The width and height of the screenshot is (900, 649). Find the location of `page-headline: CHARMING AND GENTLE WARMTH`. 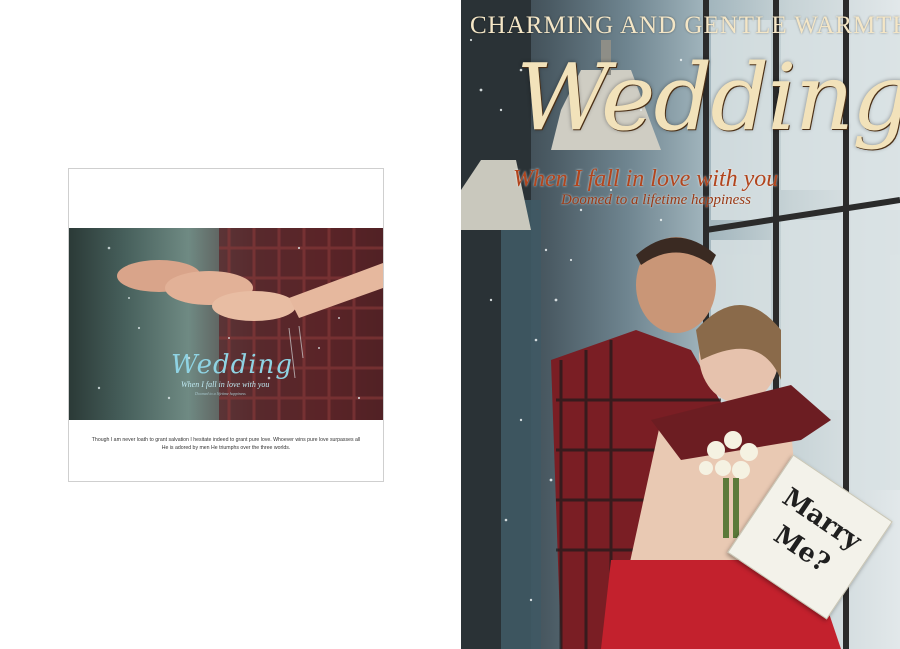

page-headline: CHARMING AND GENTLE WARMTH is located at coordinates (685, 25).